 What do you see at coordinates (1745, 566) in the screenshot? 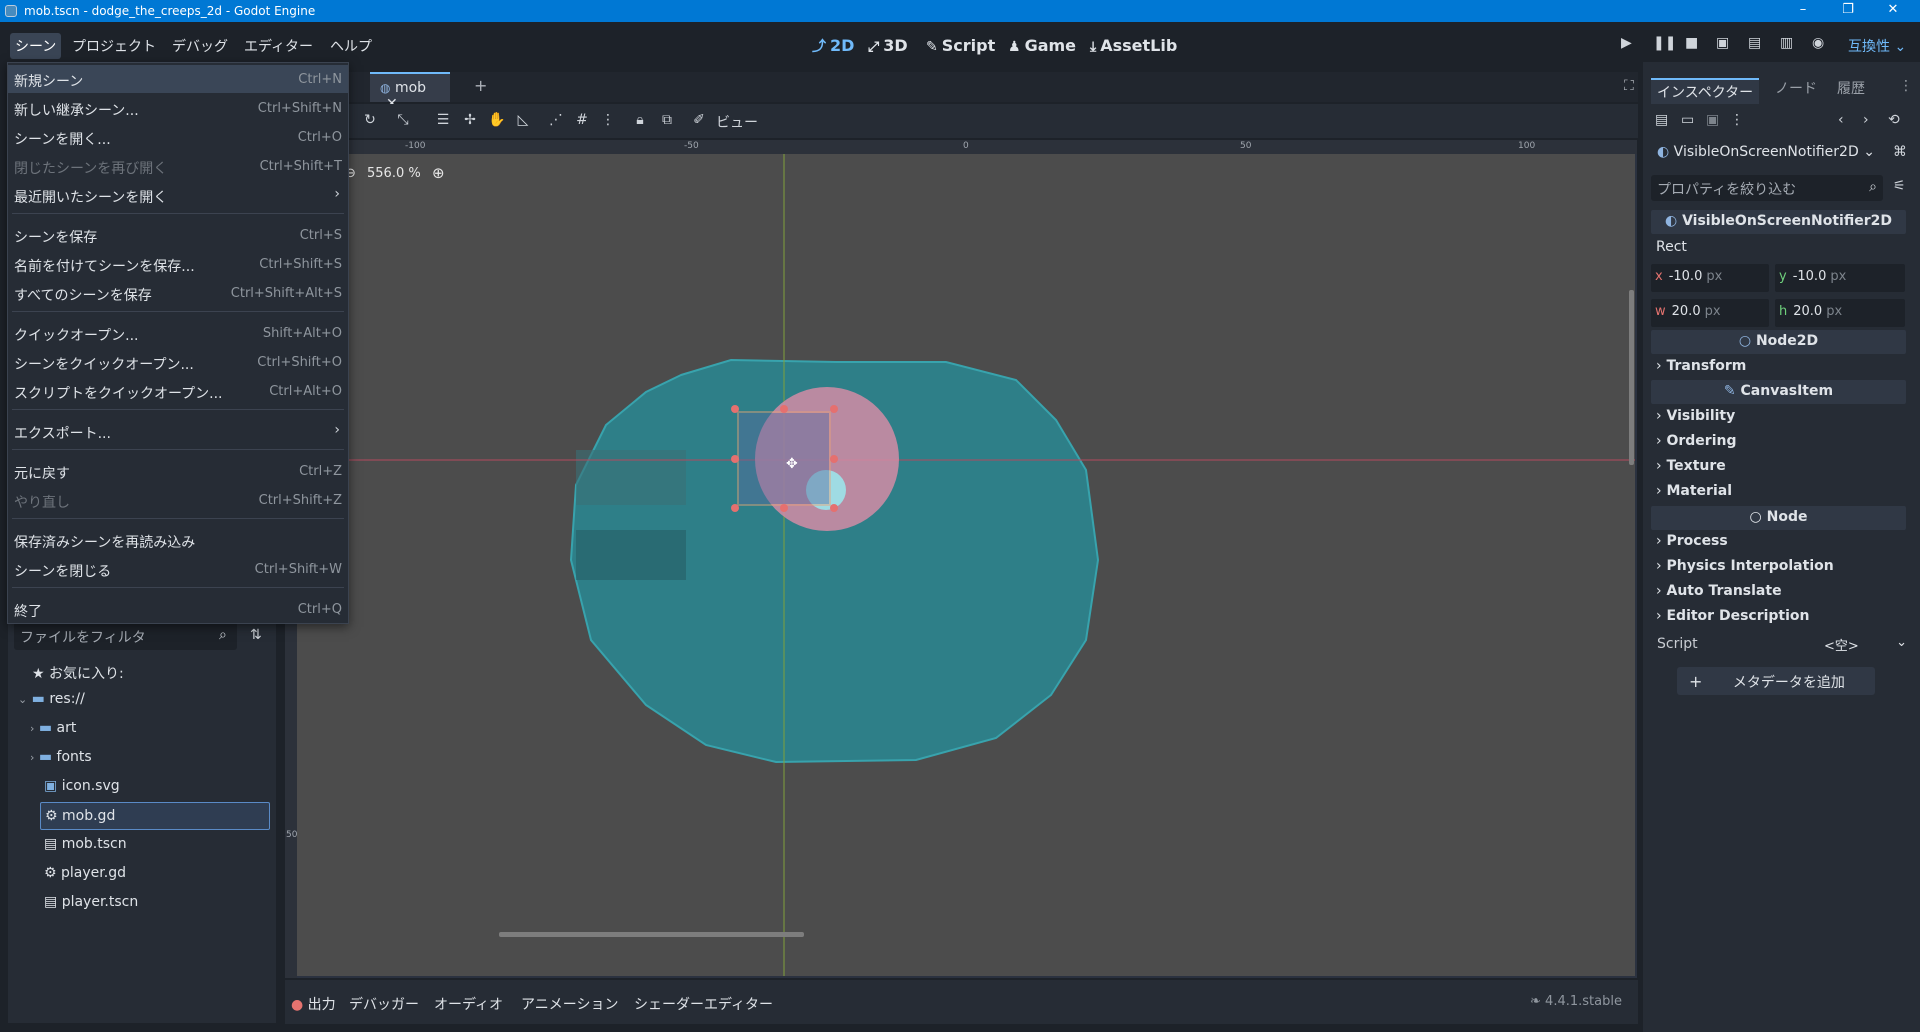
I see `physics-interpolation-section: › Physics Interpolation` at bounding box center [1745, 566].